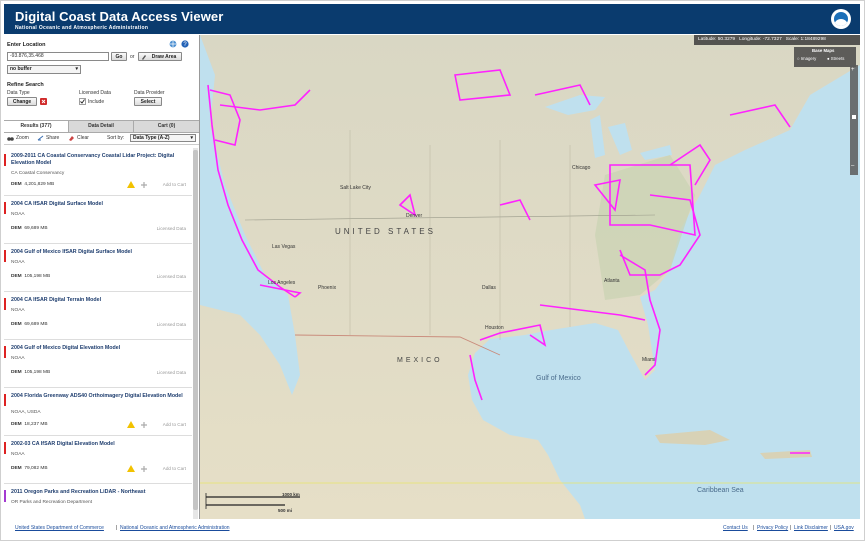 This screenshot has height=541, width=865. I want to click on results-scrollbar, so click(195, 333).